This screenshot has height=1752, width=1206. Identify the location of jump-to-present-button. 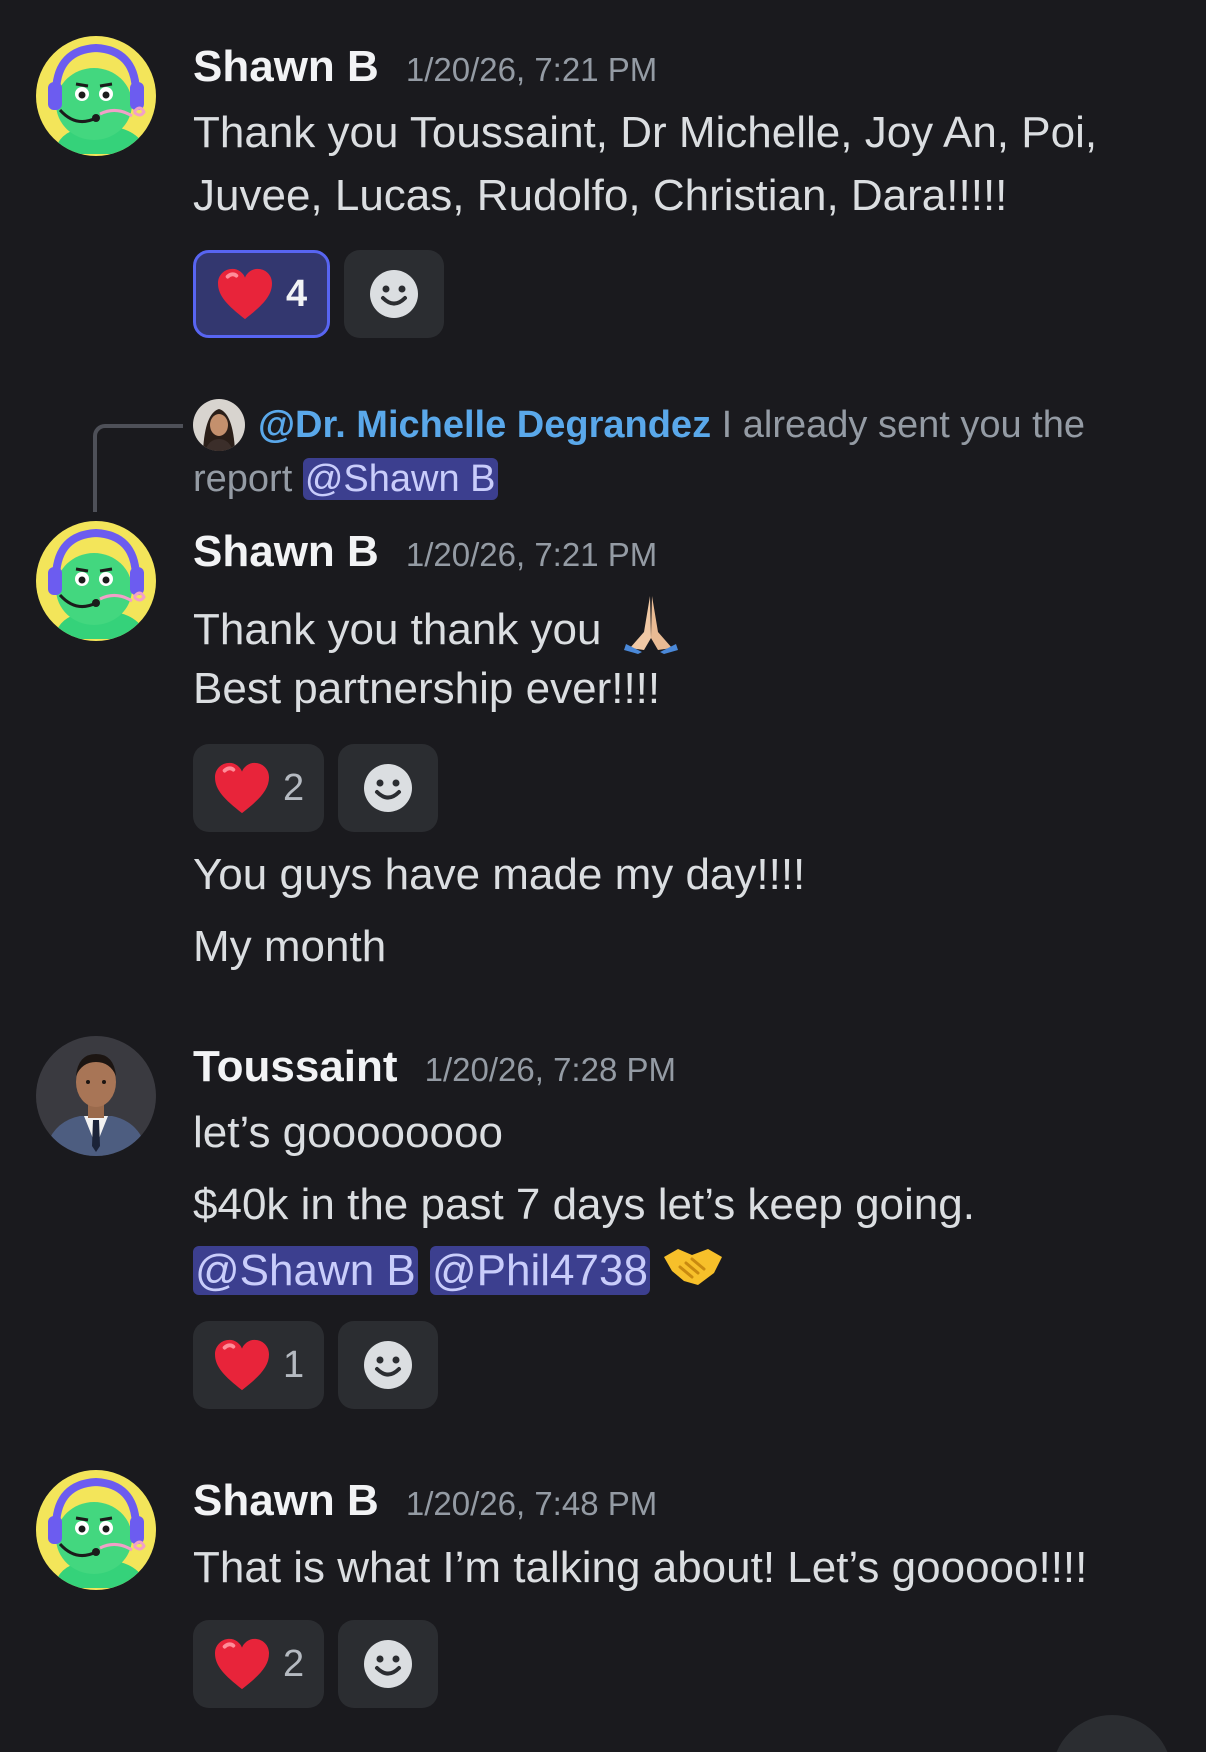
(1112, 1733).